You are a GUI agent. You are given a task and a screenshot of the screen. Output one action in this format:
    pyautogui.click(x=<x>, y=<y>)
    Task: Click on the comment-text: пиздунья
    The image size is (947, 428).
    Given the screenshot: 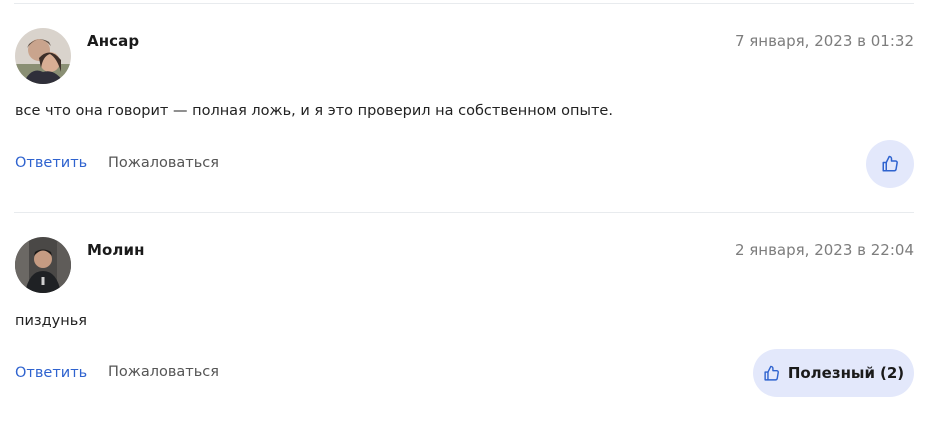 What is the action you would take?
    pyautogui.click(x=51, y=321)
    